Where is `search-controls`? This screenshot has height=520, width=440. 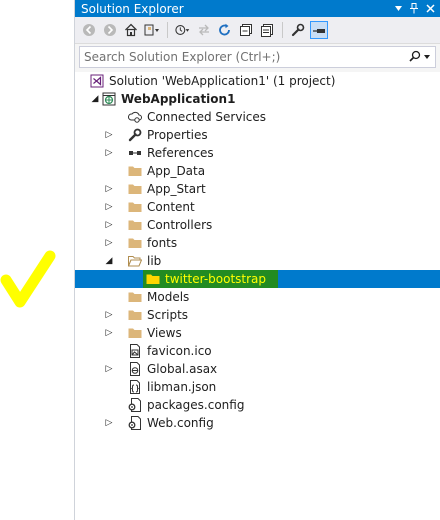
search-controls is located at coordinates (422, 57).